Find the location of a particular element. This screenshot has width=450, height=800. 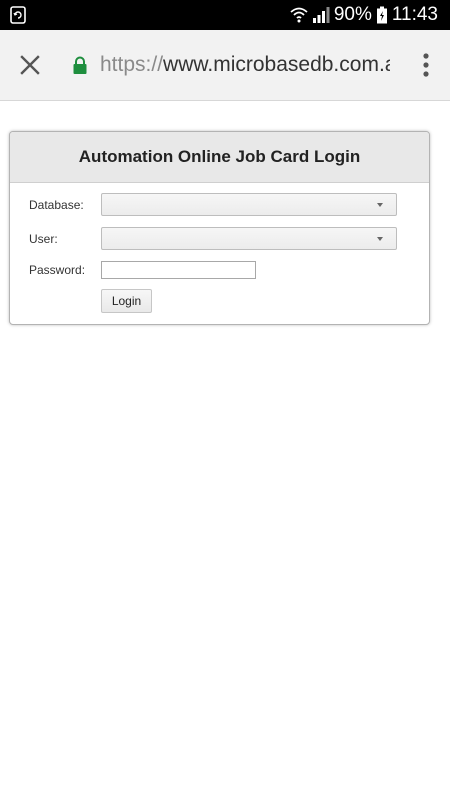

browser-toolbar: https://www.microbasedb.com.a is located at coordinates (225, 65).